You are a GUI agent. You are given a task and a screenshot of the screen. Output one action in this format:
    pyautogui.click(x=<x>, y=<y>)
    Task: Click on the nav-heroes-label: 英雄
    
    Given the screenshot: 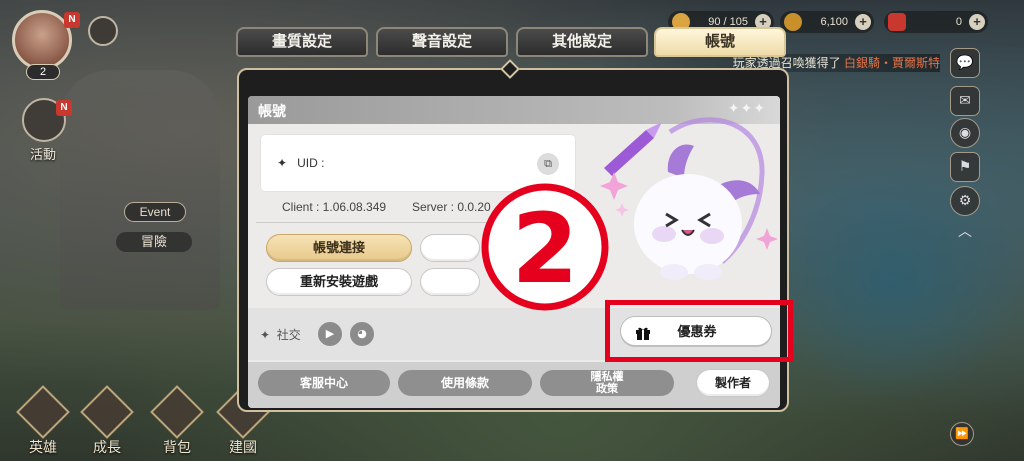 What is the action you would take?
    pyautogui.click(x=43, y=447)
    